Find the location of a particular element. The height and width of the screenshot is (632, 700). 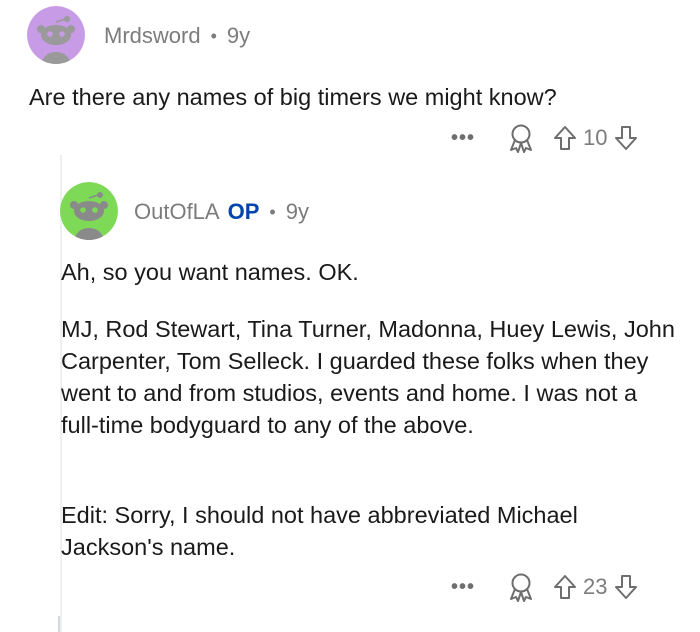

vote-count: 10 is located at coordinates (595, 137).